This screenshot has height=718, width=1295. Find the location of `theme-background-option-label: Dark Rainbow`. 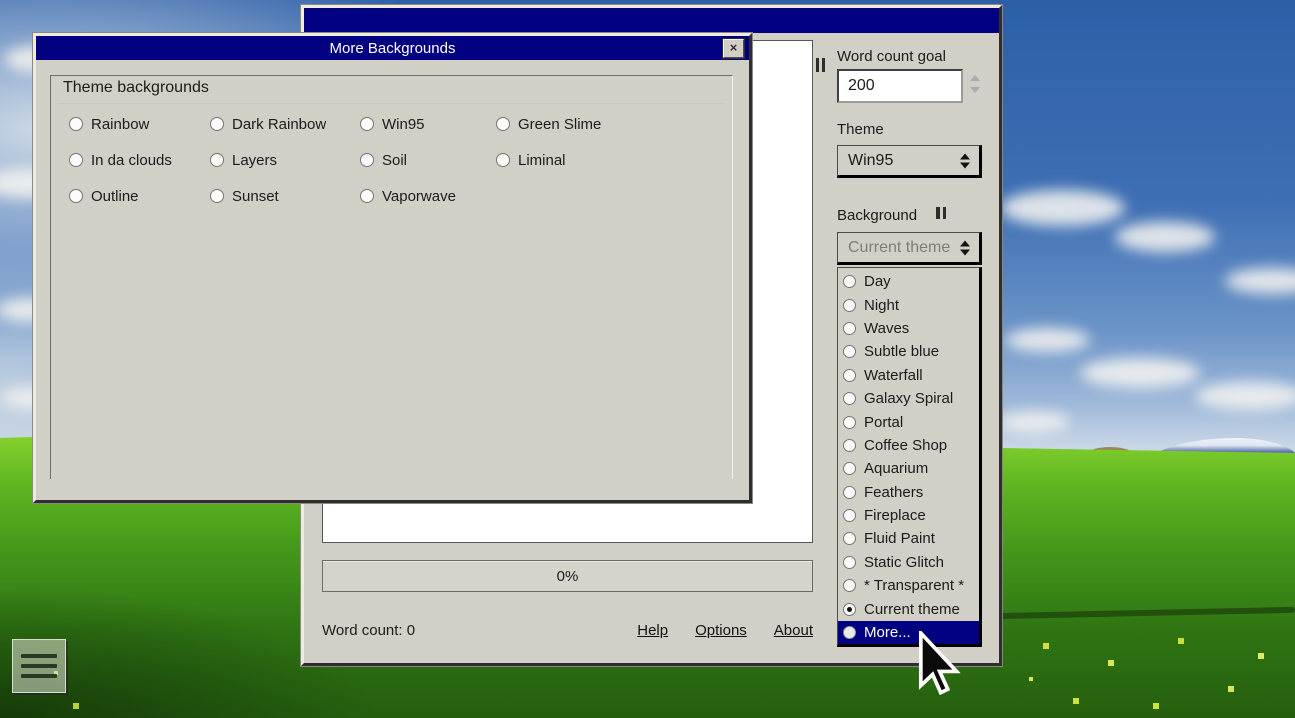

theme-background-option-label: Dark Rainbow is located at coordinates (279, 124).